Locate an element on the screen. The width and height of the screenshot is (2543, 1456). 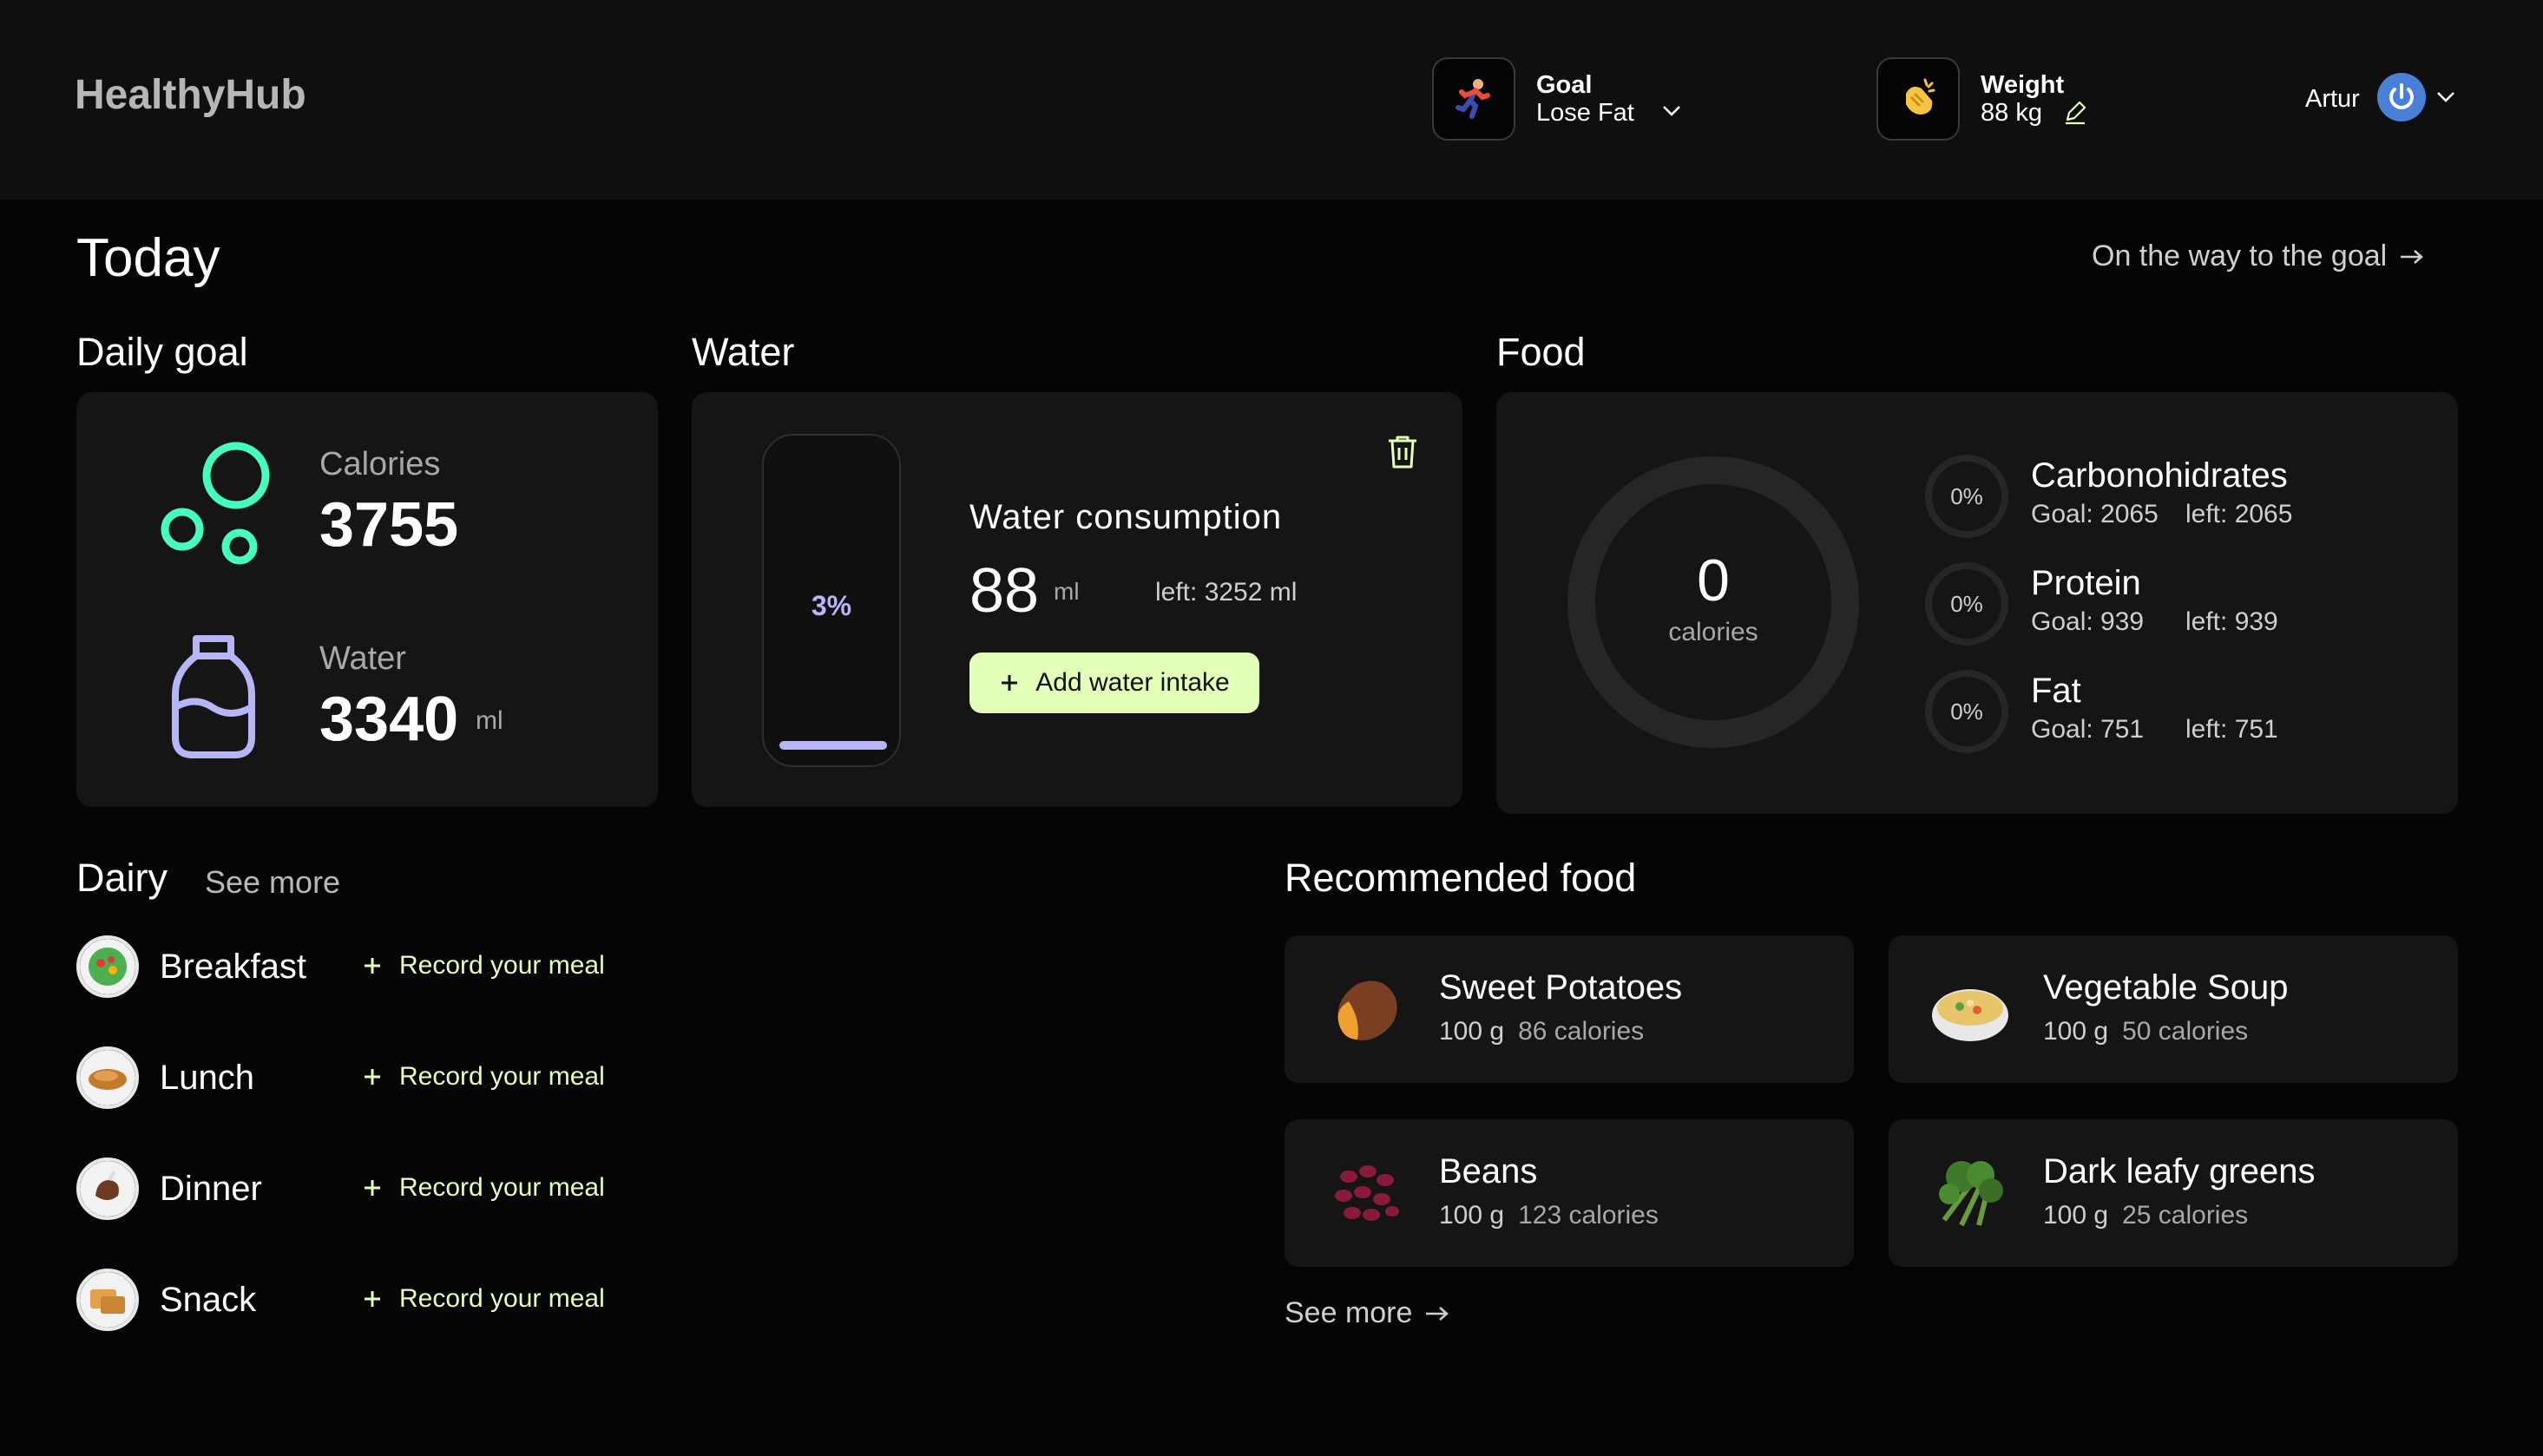
lunch-icon is located at coordinates (107, 1077).